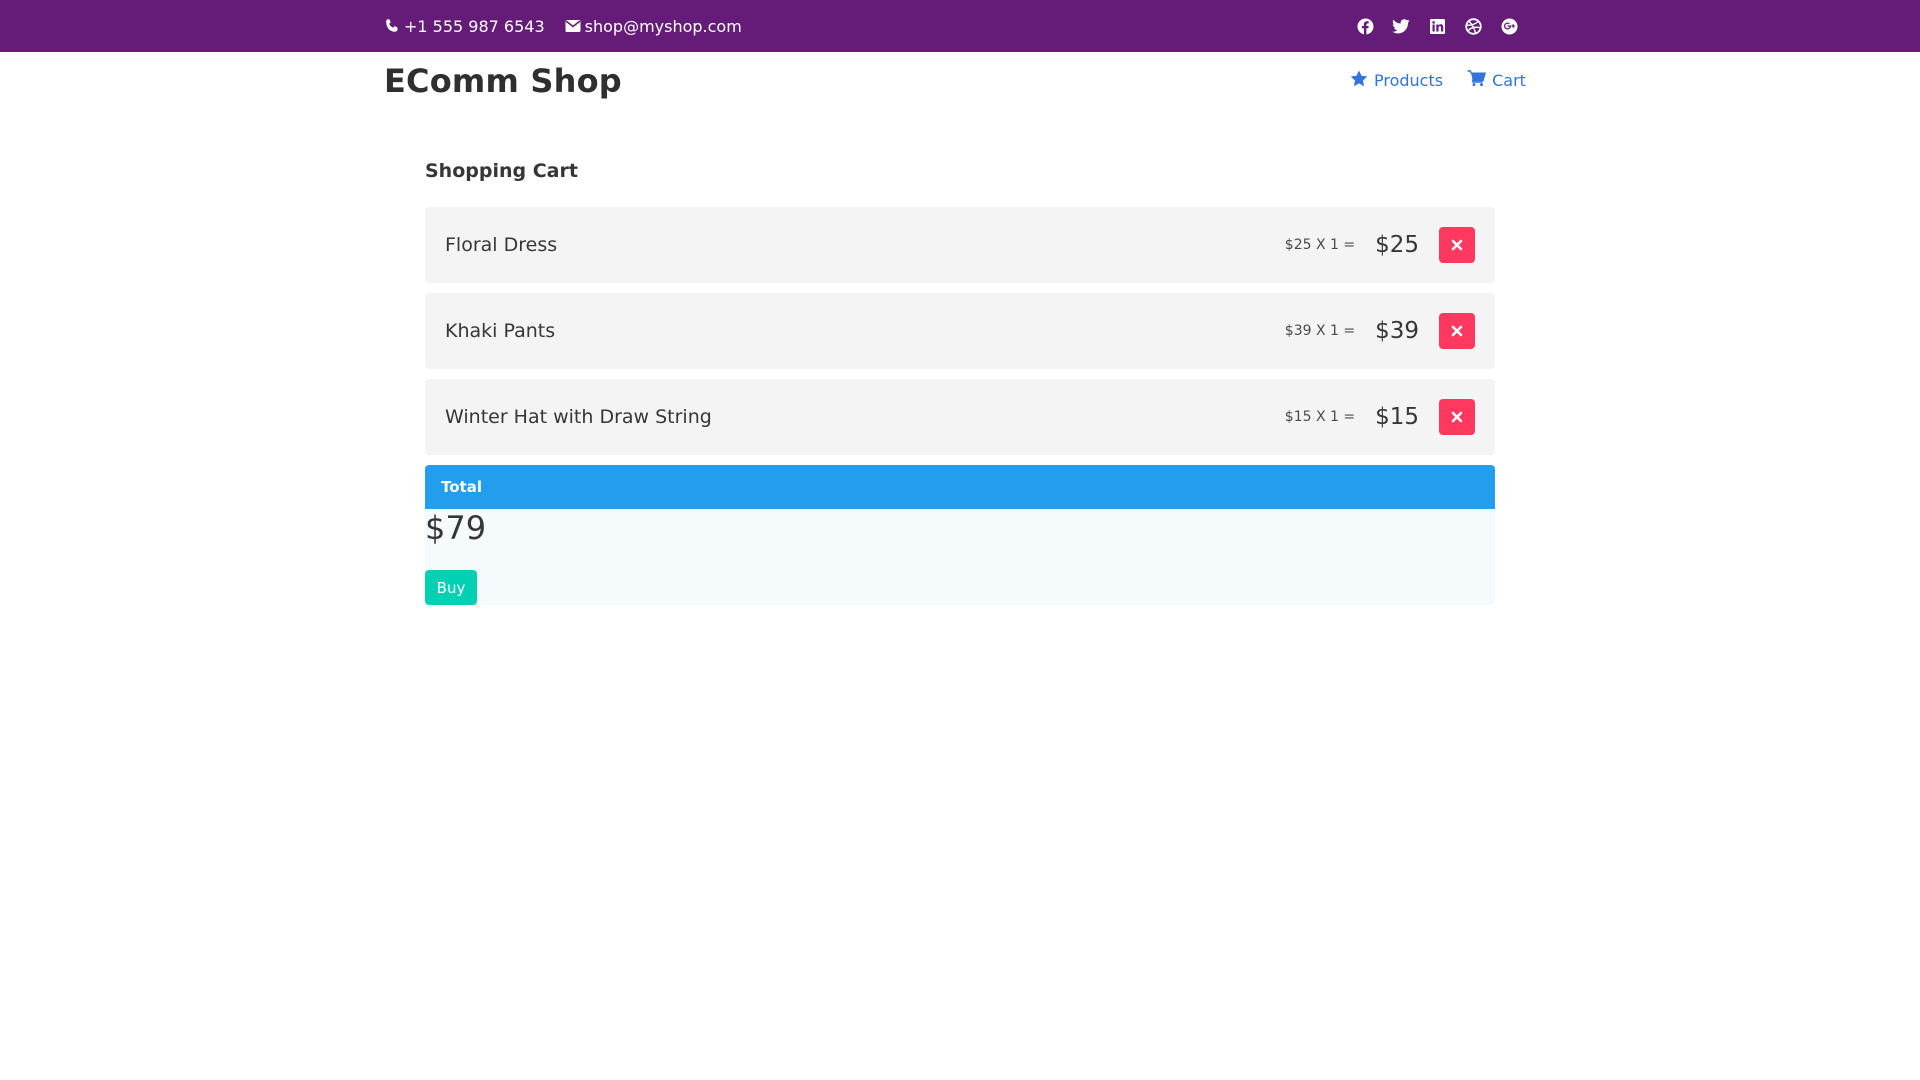 This screenshot has height=1080, width=1920. What do you see at coordinates (1397, 417) in the screenshot?
I see `cart-item-price: $15` at bounding box center [1397, 417].